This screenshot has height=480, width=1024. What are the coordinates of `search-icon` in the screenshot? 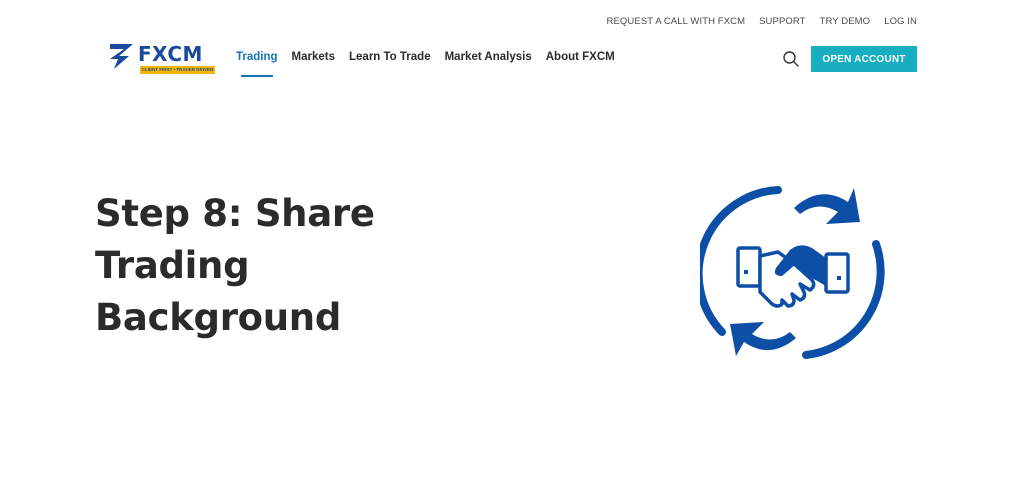 It's located at (791, 59).